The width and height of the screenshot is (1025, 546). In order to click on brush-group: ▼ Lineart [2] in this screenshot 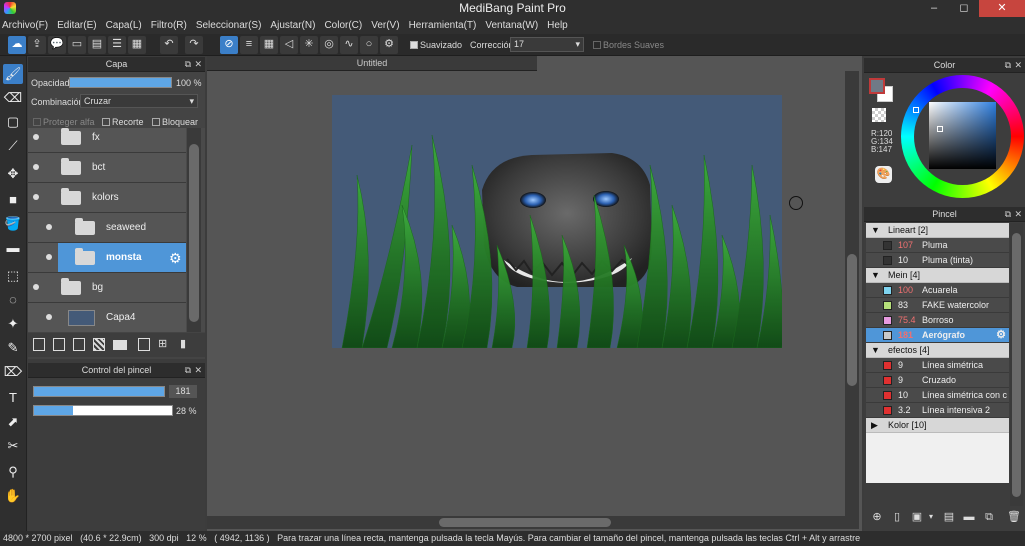, I will do `click(937, 230)`.